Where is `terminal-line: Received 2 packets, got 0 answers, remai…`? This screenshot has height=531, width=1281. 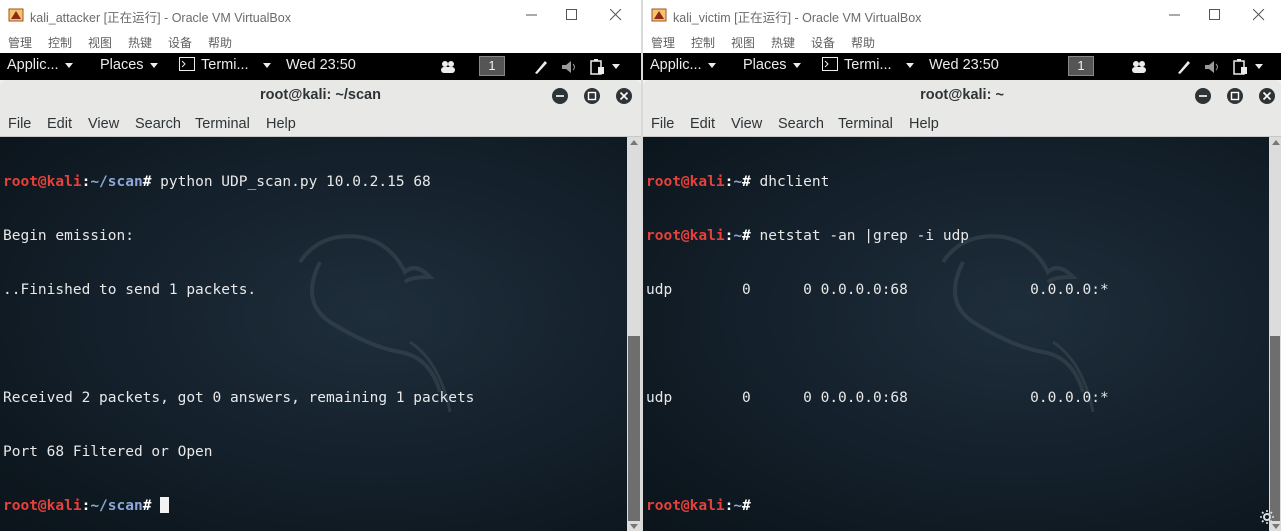
terminal-line: Received 2 packets, got 0 answers, remai… is located at coordinates (239, 398).